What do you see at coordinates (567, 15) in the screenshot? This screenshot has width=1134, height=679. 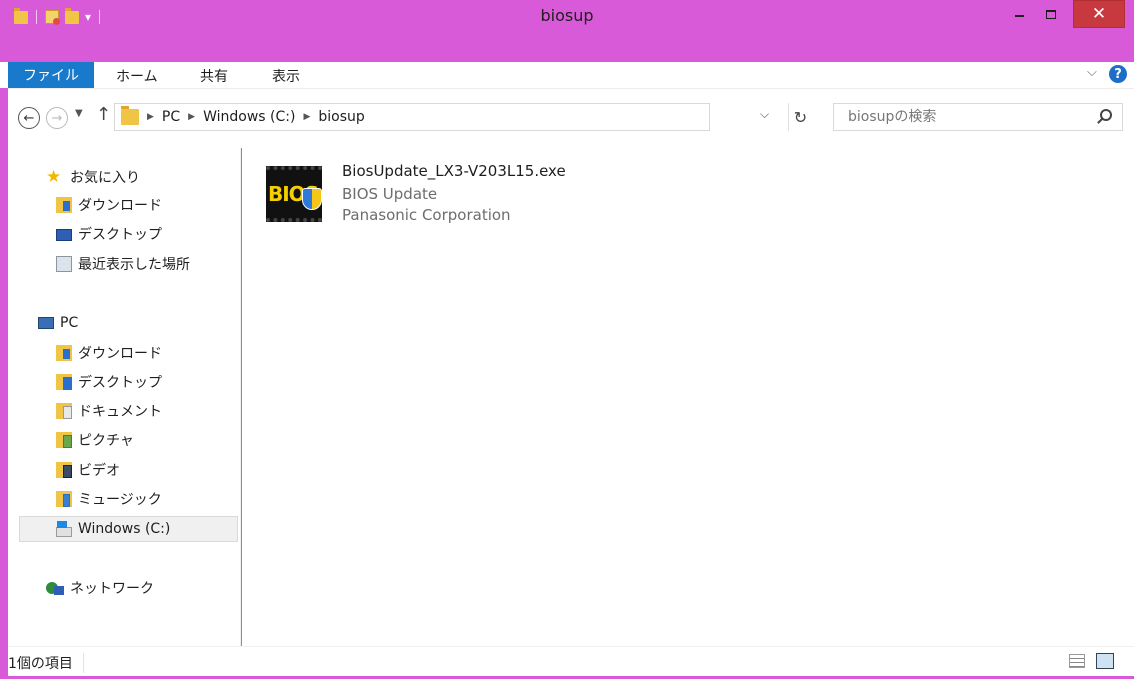 I see `window-title: biosup` at bounding box center [567, 15].